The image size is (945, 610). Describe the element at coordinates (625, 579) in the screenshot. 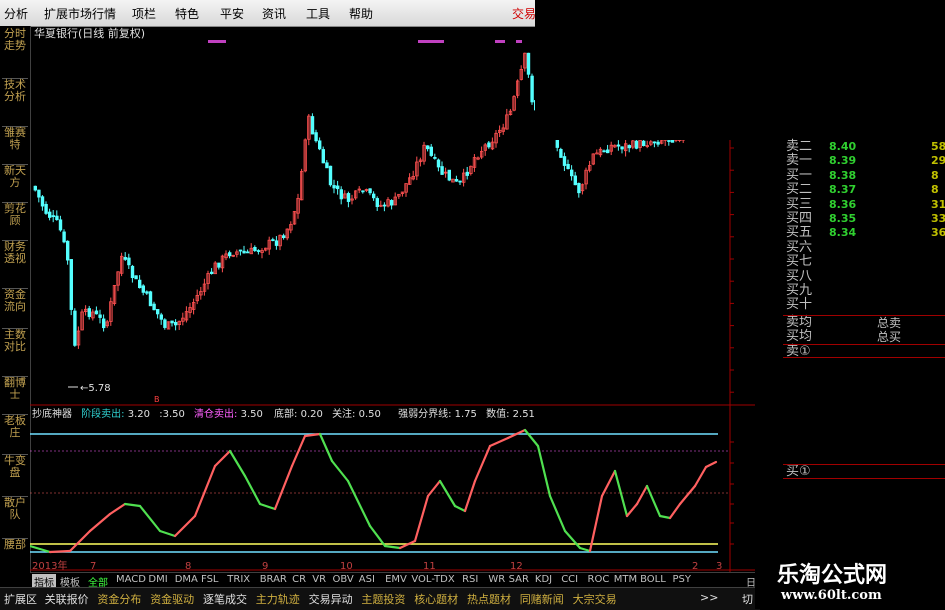

I see `indicator-tab-mtm: MTM` at that location.